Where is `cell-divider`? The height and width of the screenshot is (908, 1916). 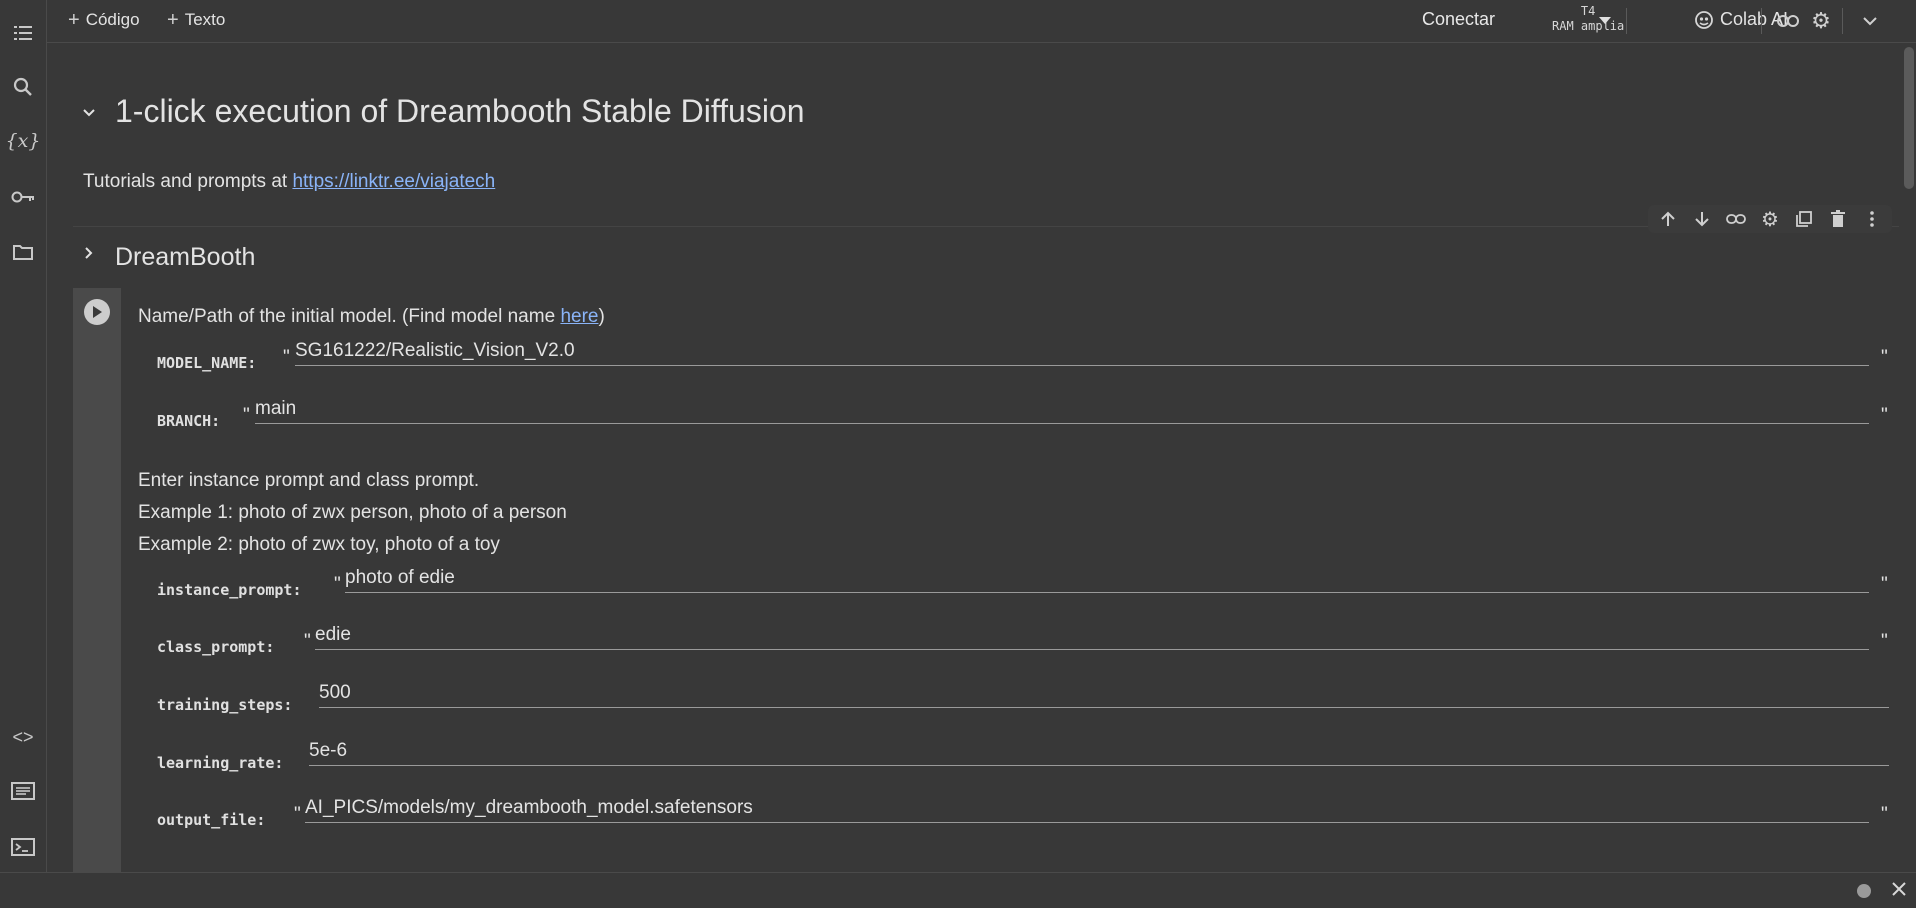 cell-divider is located at coordinates (986, 226).